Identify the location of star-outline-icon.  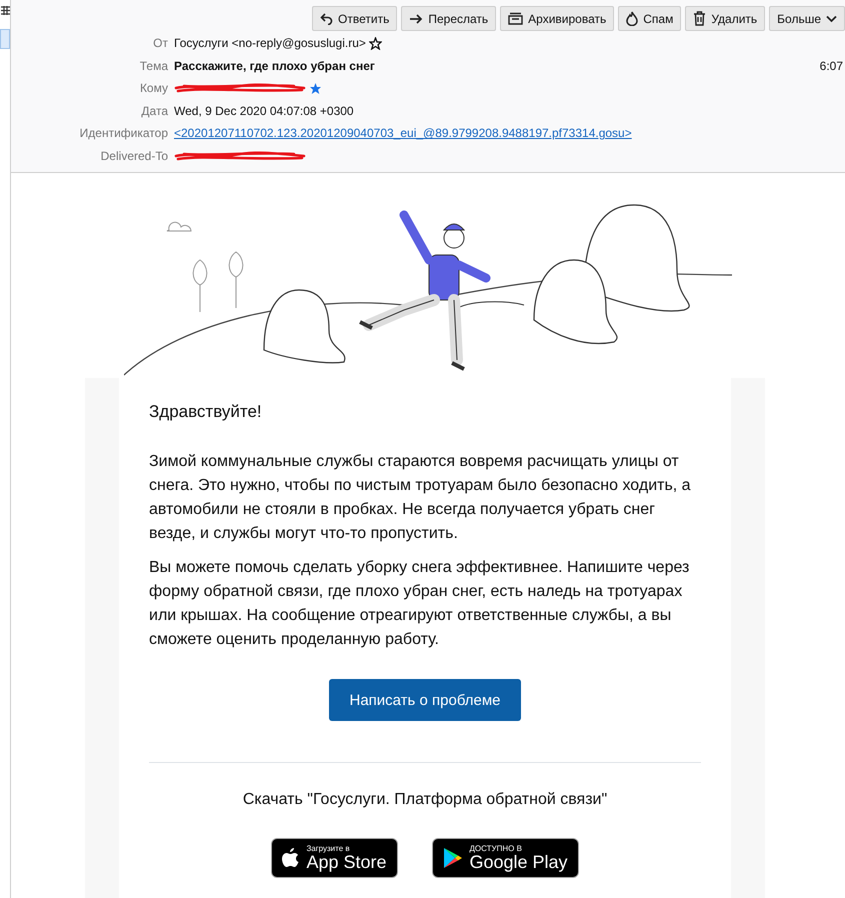
(375, 43).